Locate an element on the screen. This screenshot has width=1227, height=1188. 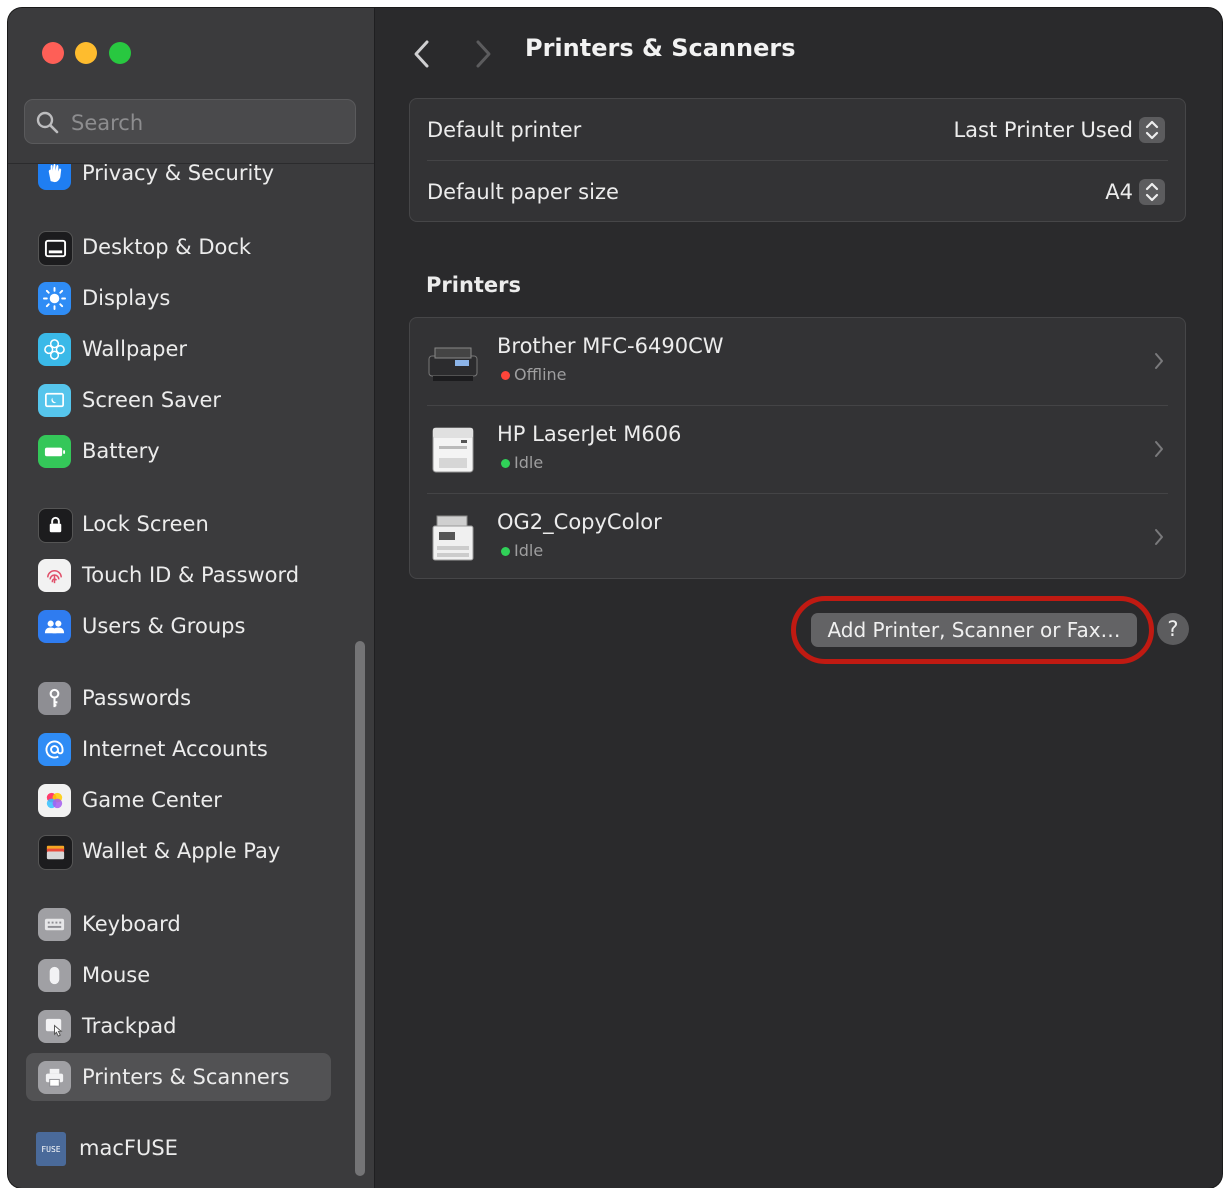
copier-icon is located at coordinates (453, 538).